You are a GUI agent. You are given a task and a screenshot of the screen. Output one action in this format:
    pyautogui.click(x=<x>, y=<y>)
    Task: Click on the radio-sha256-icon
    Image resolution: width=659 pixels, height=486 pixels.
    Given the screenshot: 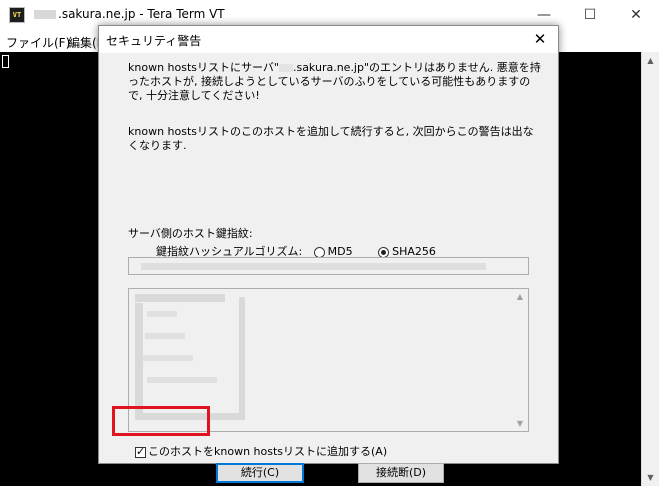 What is the action you would take?
    pyautogui.click(x=384, y=252)
    